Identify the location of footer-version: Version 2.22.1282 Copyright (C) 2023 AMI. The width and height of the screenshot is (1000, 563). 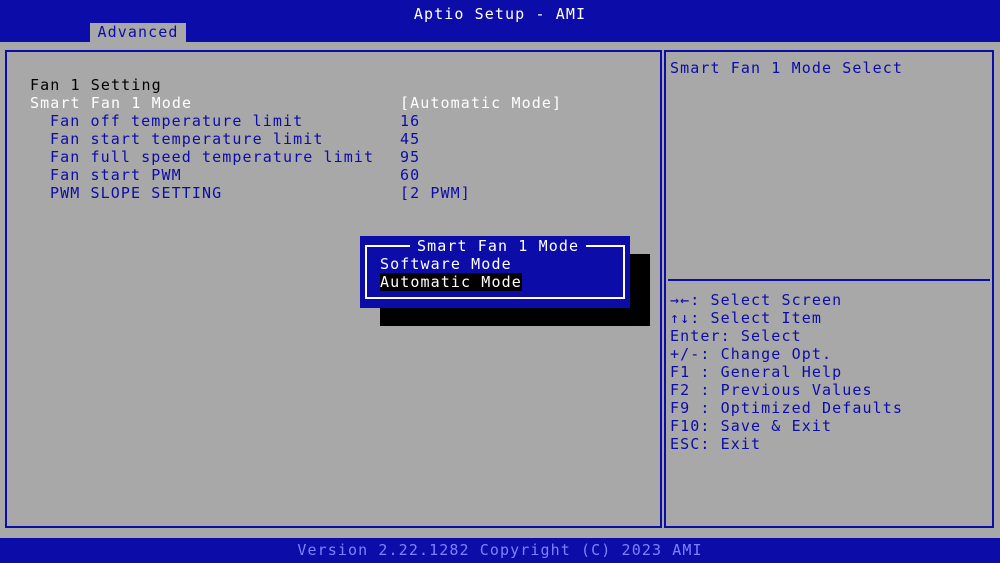
(500, 550).